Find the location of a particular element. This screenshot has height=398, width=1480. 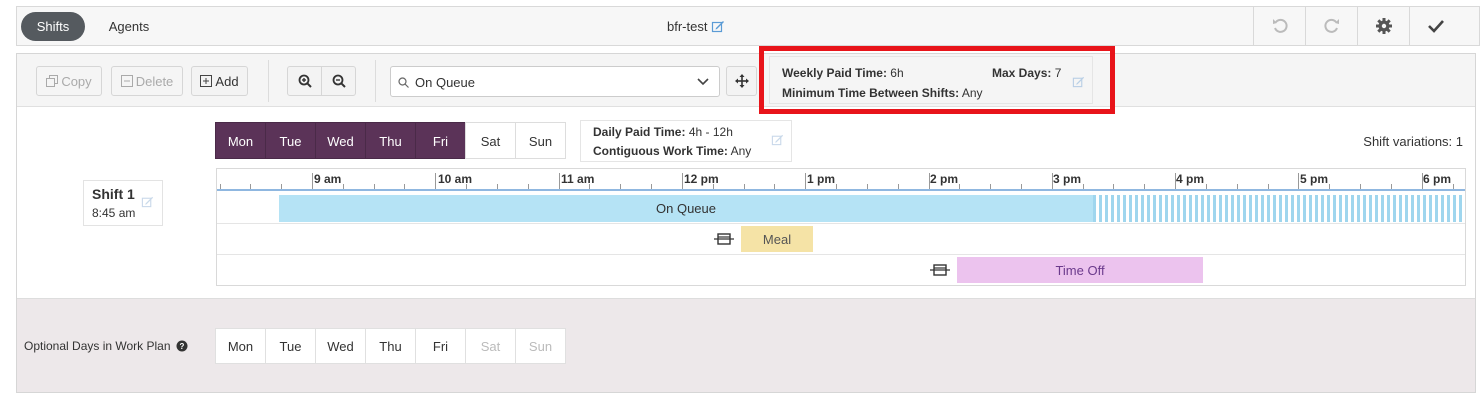

shift-variations-count: Shift variations: 1 is located at coordinates (1413, 141).